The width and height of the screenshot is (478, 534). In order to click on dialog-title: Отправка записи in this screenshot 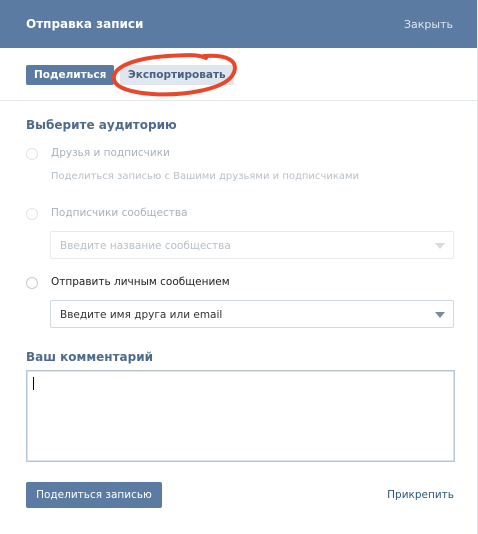, I will do `click(85, 24)`.